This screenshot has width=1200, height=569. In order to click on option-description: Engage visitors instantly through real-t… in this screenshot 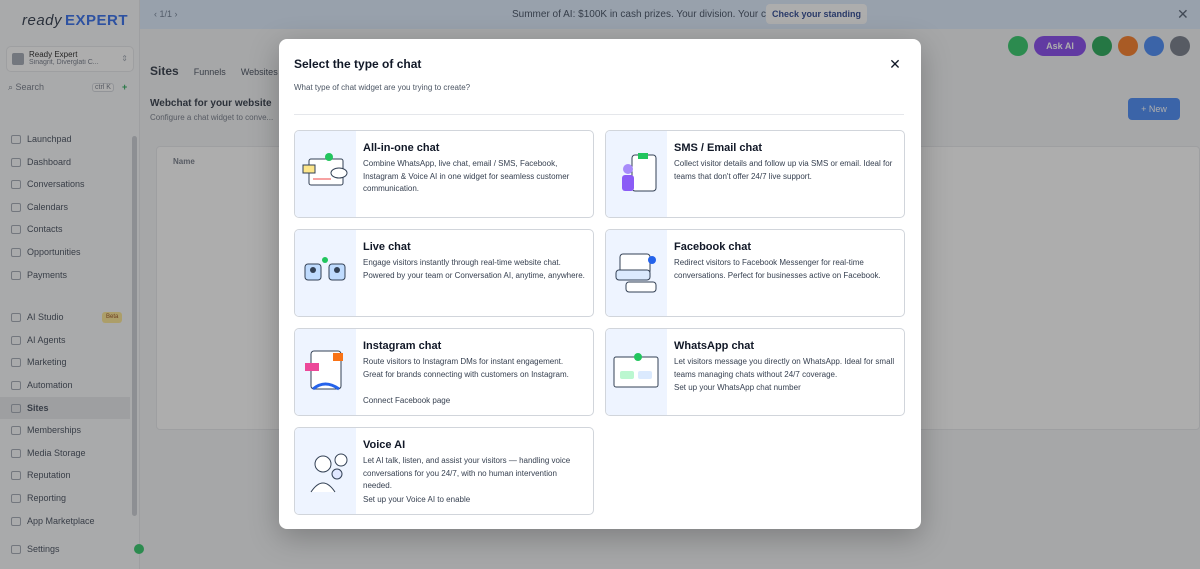, I will do `click(474, 269)`.